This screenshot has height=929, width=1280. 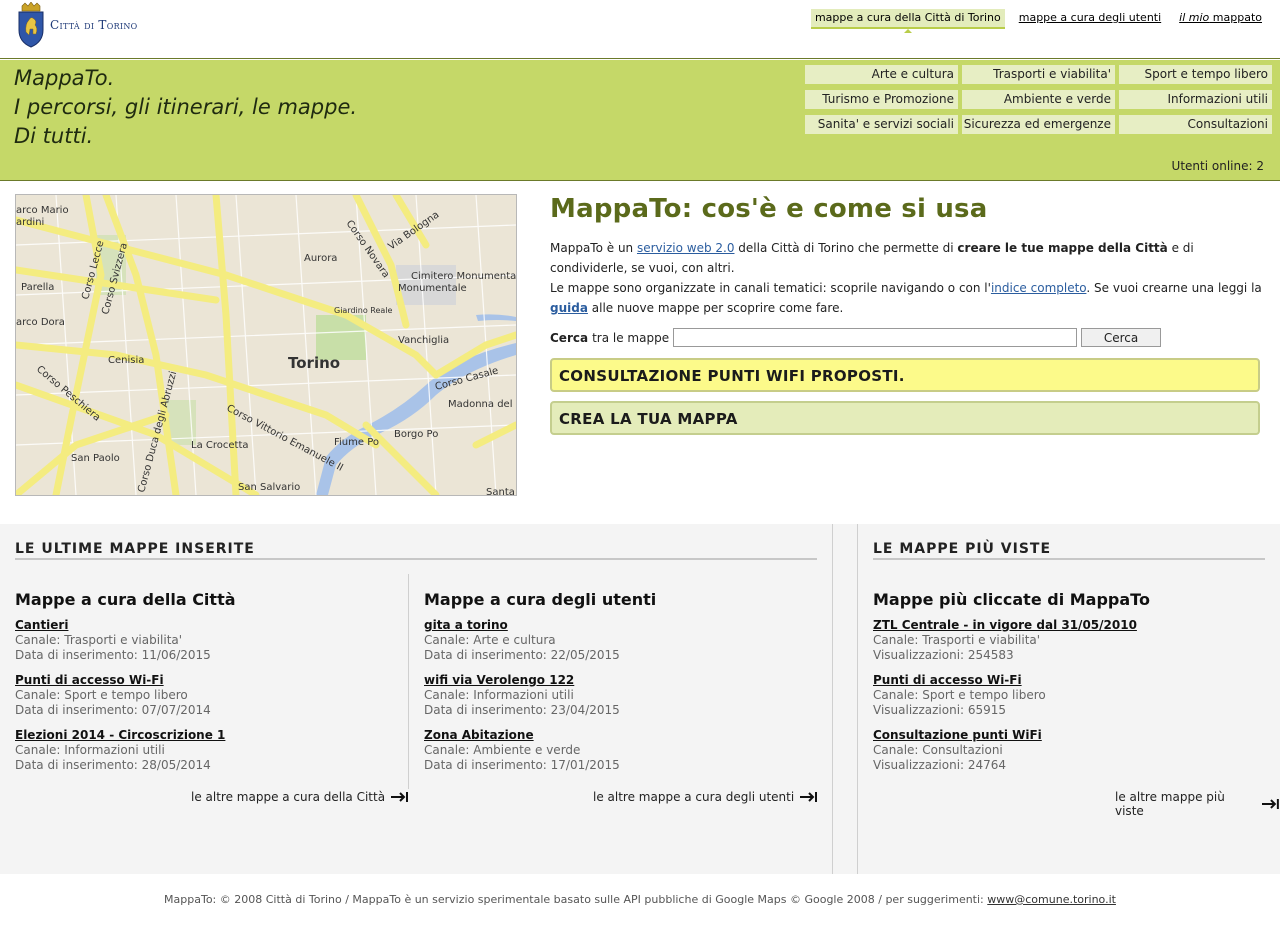 I want to click on channel-ambiente: Ambiente e verde, so click(x=1038, y=99).